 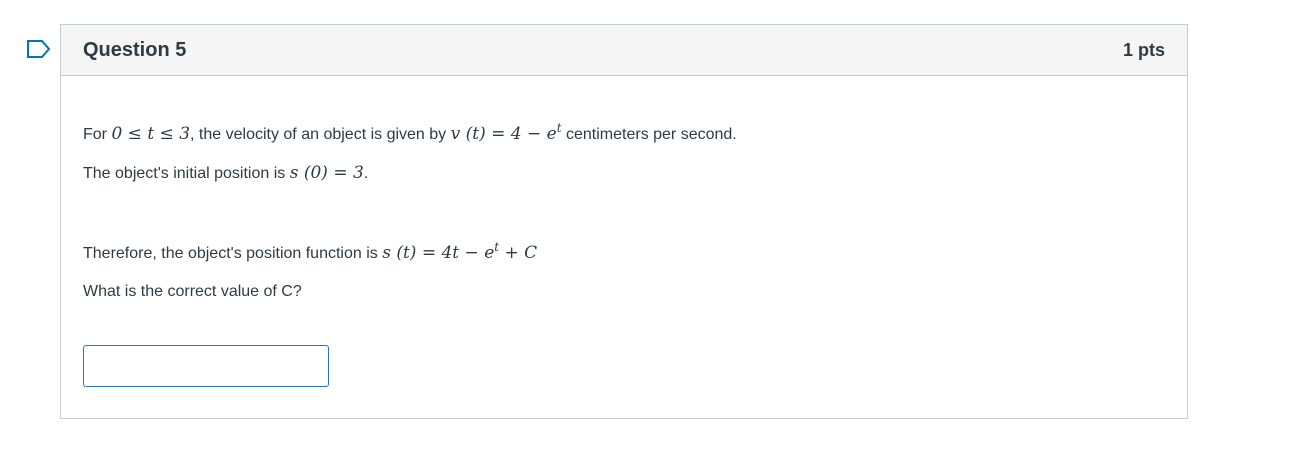 What do you see at coordinates (326, 173) in the screenshot?
I see `math-initial-position: s (0) = 3` at bounding box center [326, 173].